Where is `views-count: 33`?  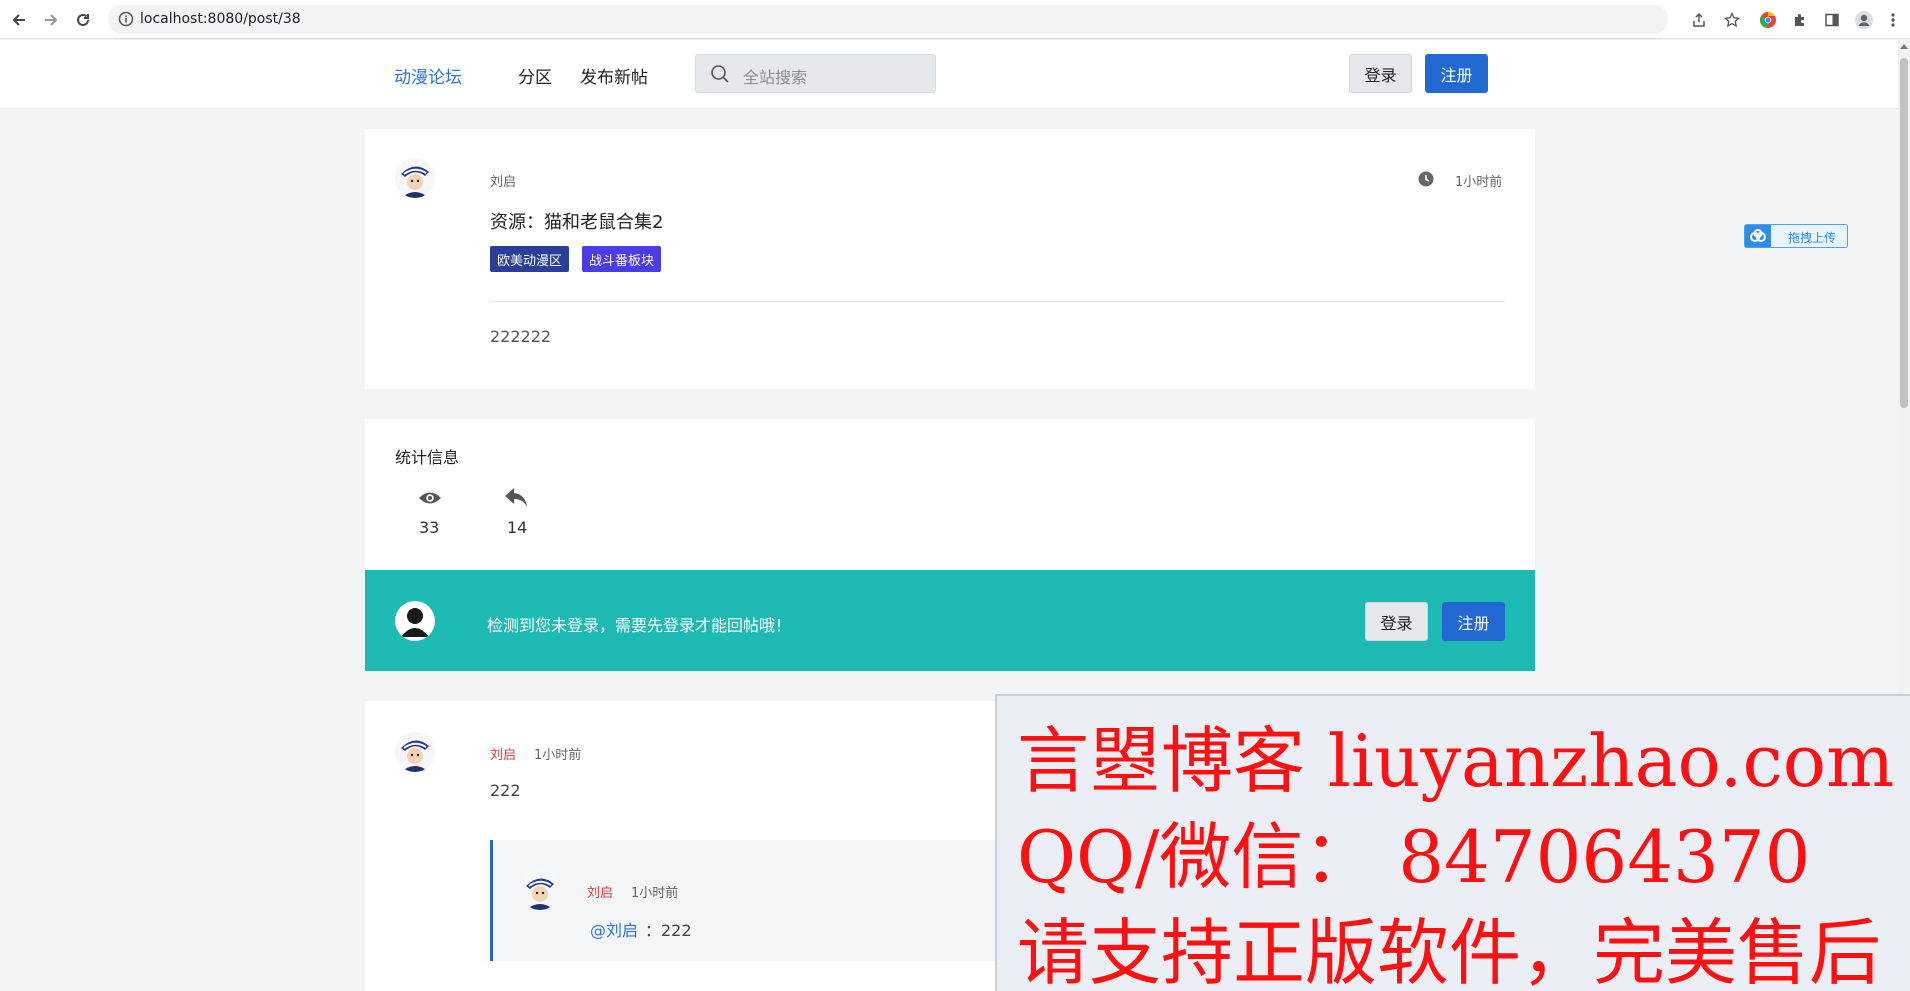
views-count: 33 is located at coordinates (429, 527).